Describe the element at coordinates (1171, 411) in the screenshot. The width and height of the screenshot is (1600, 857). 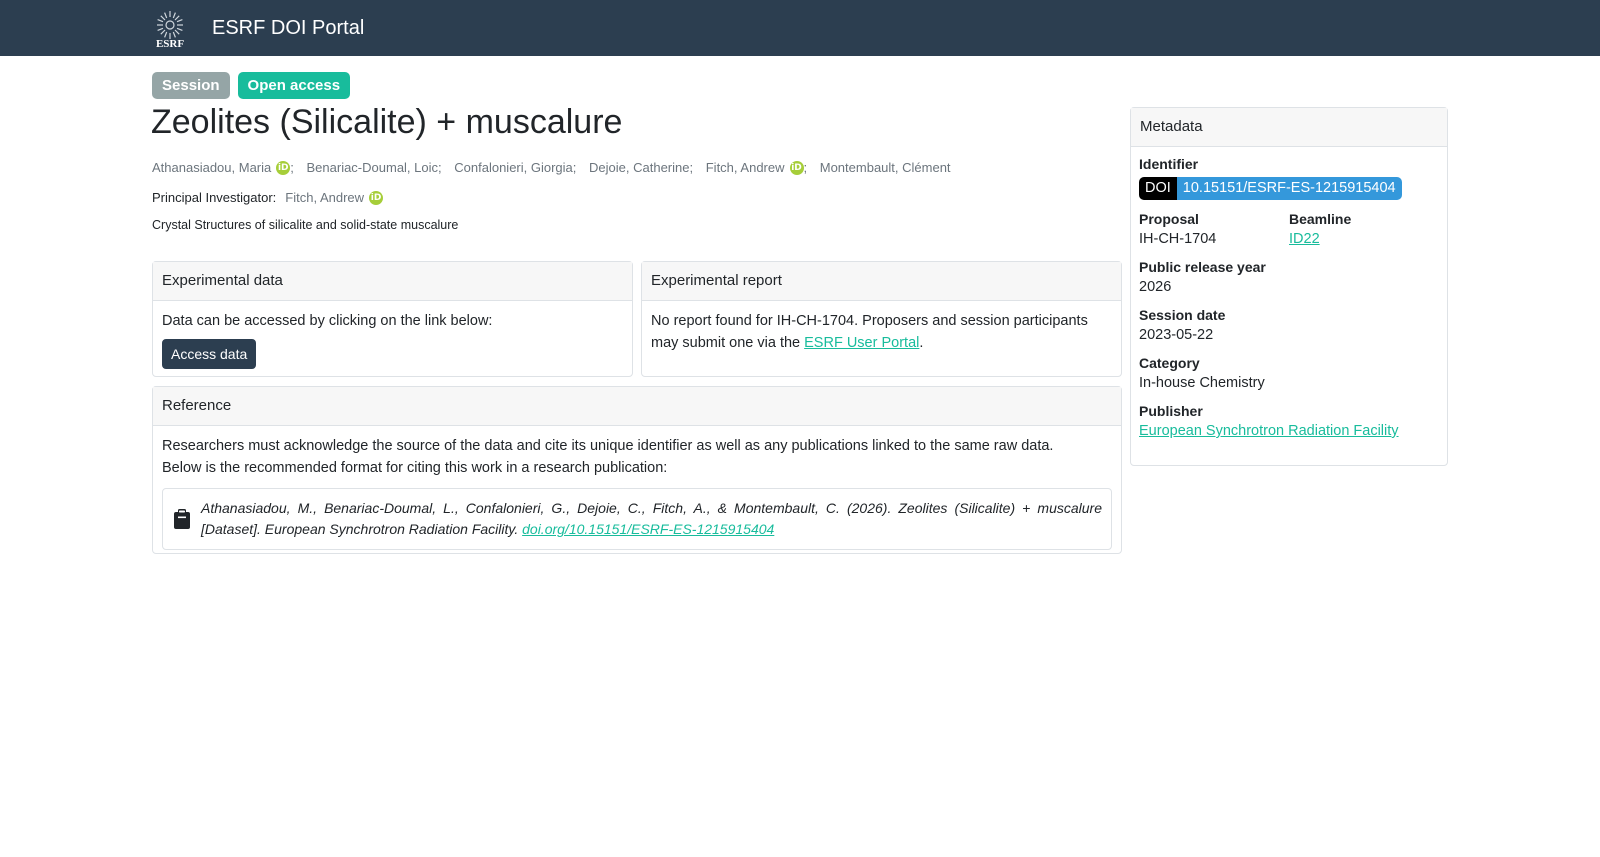
I see `publisher-label: Publisher` at that location.